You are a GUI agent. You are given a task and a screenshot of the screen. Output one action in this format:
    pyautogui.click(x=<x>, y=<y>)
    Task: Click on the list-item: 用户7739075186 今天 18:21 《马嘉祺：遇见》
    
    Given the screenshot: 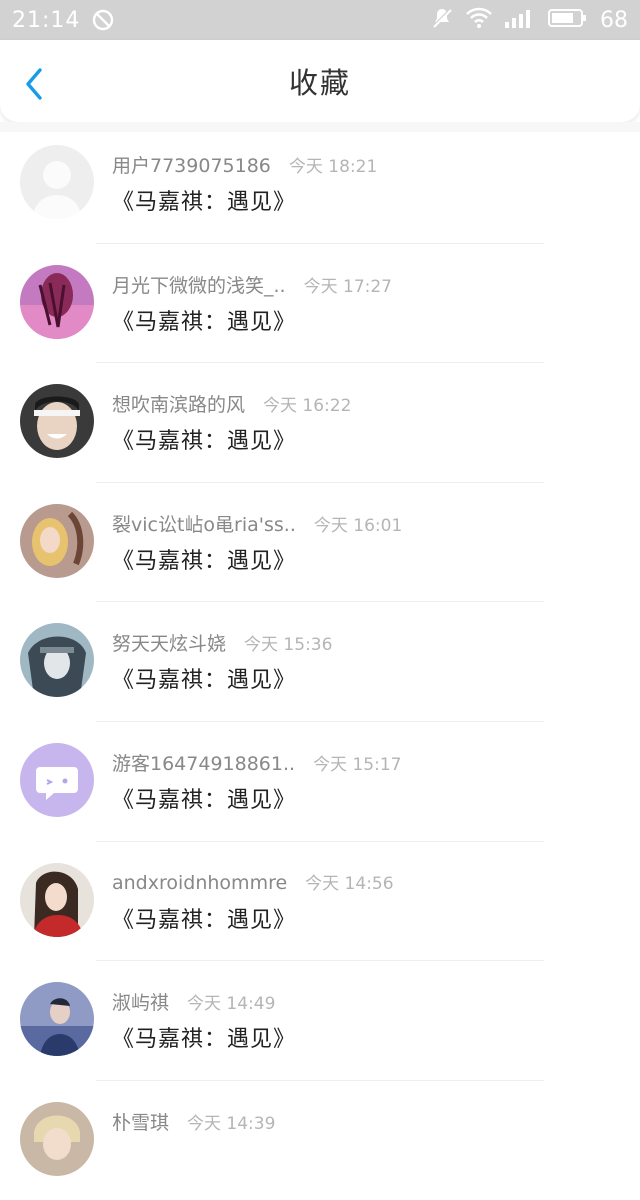 What is the action you would take?
    pyautogui.click(x=320, y=184)
    